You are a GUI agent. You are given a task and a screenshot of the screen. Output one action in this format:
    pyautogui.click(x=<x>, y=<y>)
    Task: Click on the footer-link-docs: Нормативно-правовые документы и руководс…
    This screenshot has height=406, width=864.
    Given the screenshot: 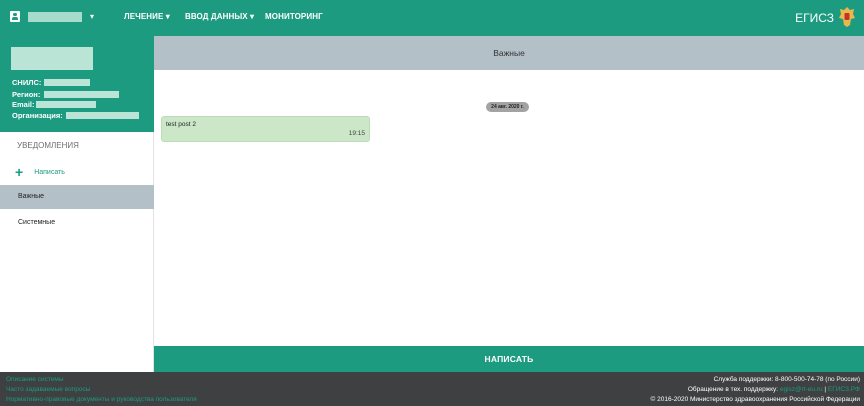 What is the action you would take?
    pyautogui.click(x=101, y=399)
    